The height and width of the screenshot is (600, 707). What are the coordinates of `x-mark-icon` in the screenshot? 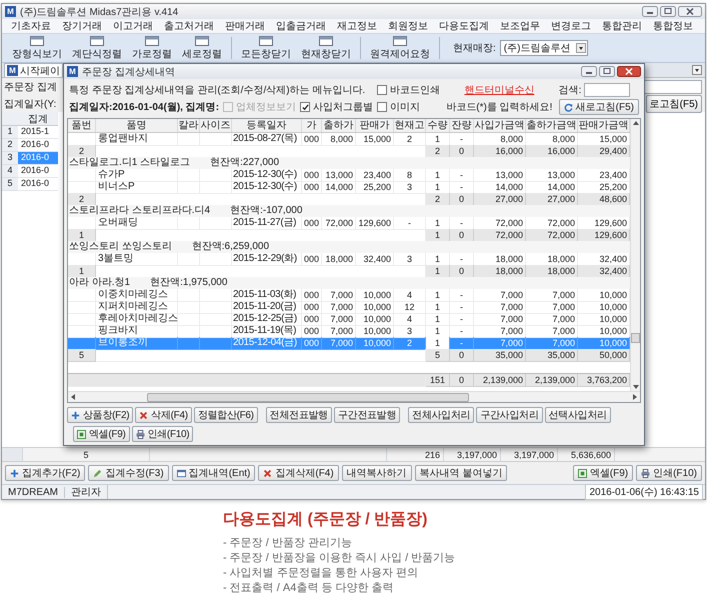 It's located at (143, 415).